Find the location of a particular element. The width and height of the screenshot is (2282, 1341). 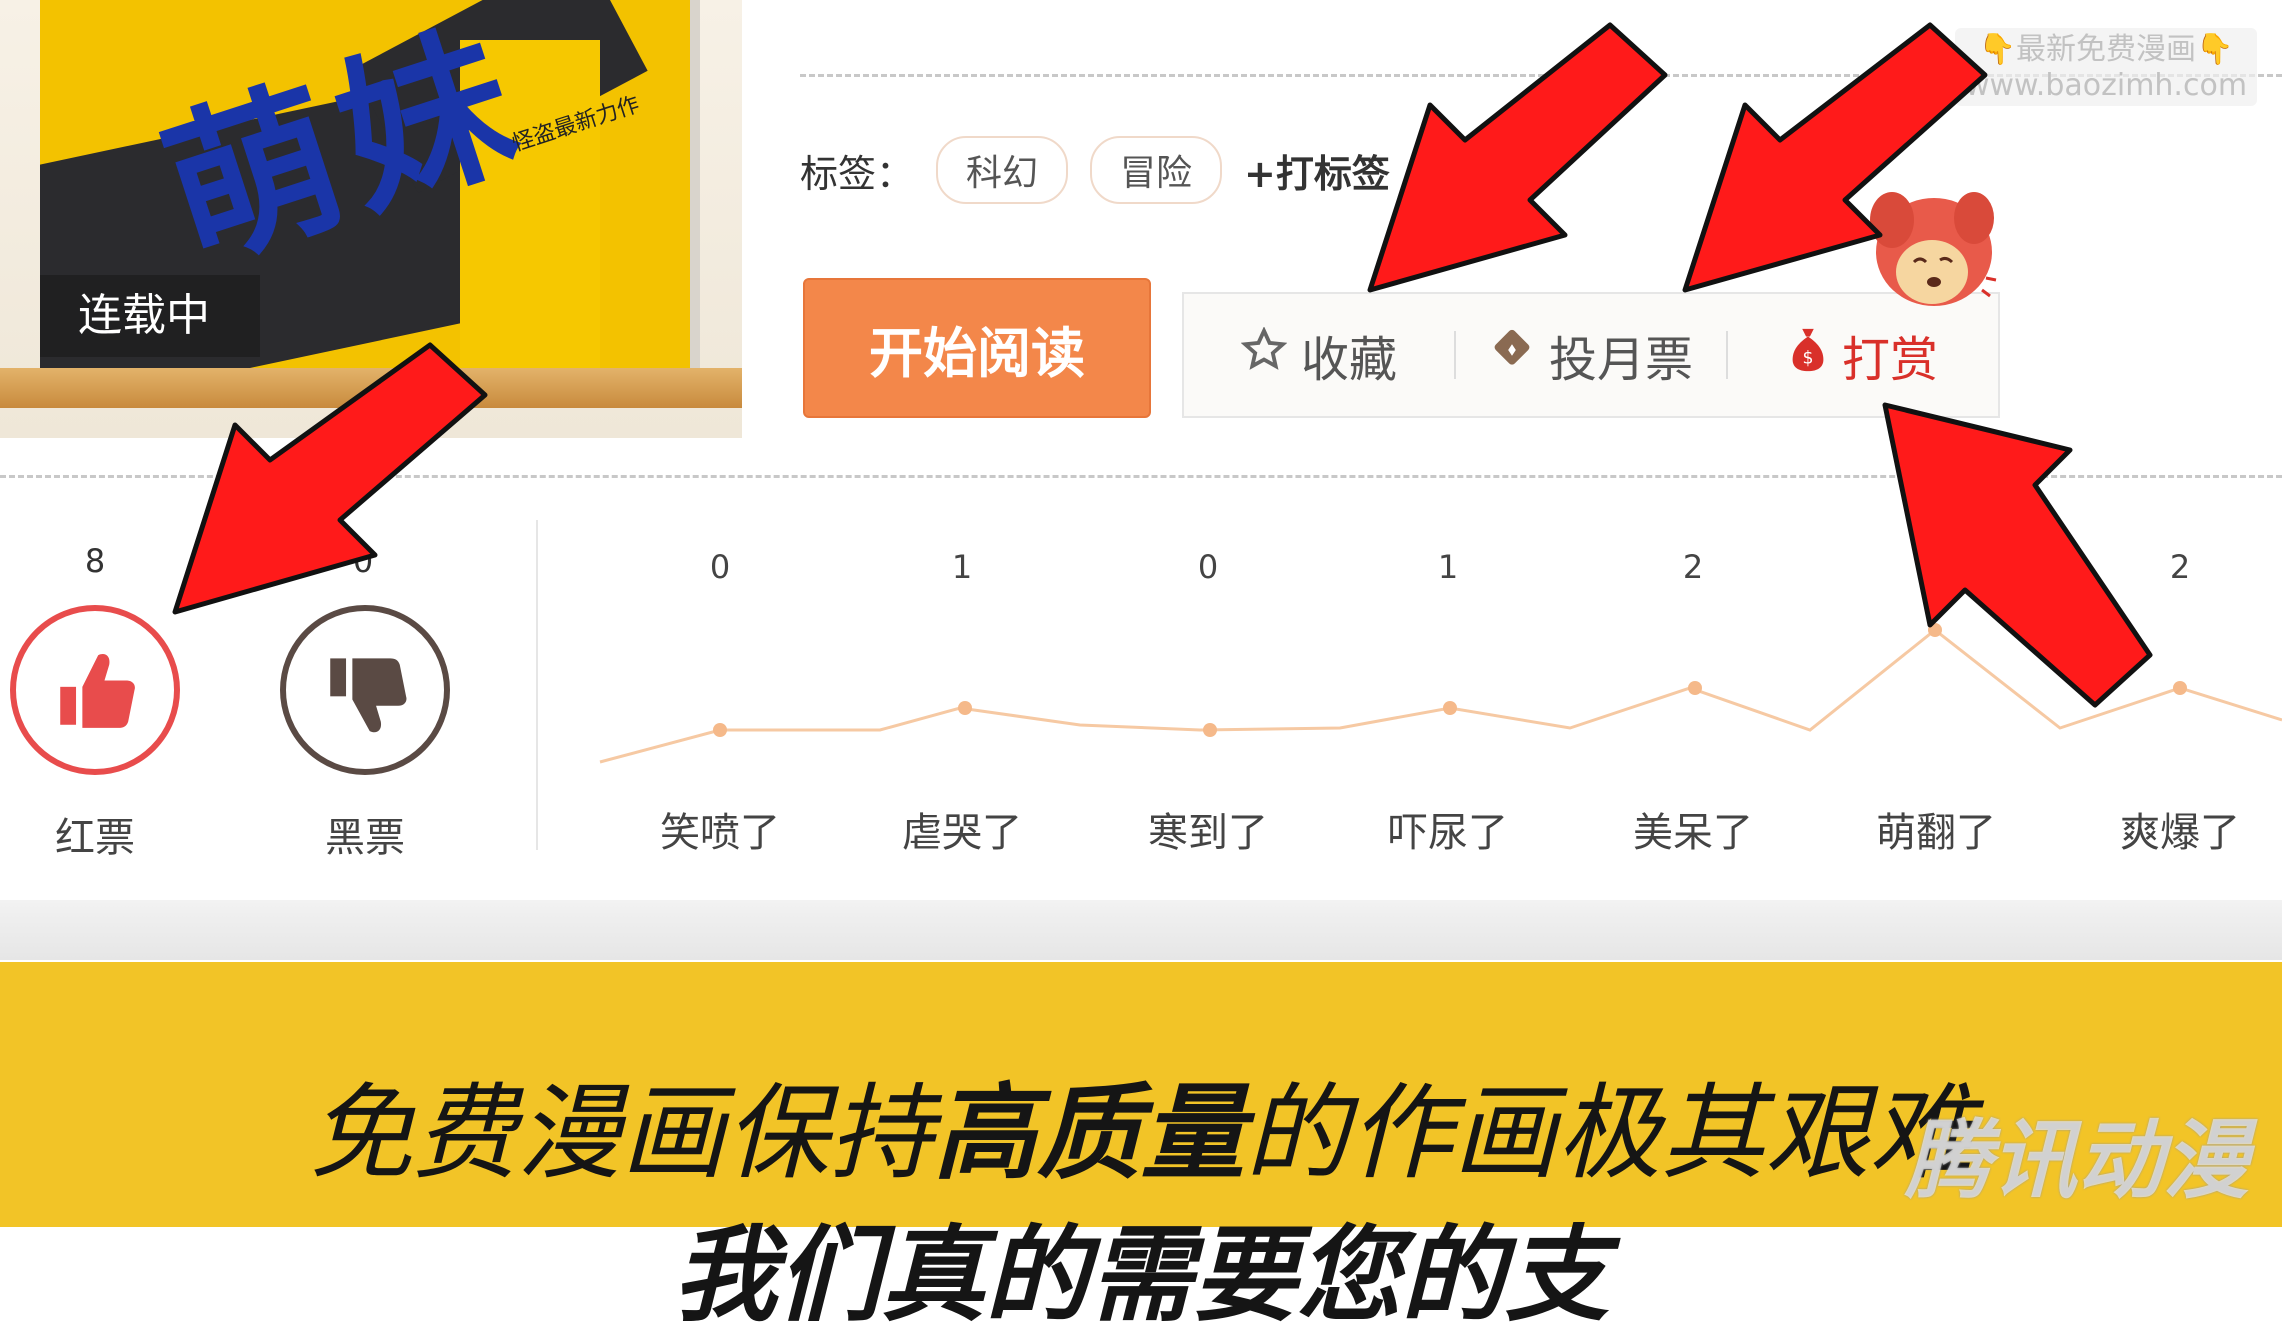

tags-row: 标签： 科幻 冒险 +打标签 is located at coordinates (1095, 170).